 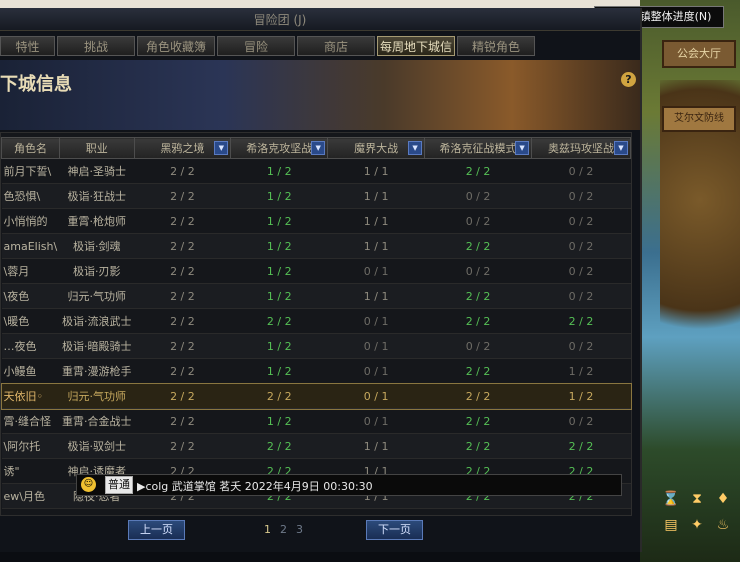 I want to click on table-row: \夜色 归元·气功师 2 / 21 / 21 / 12 / 20 / 2, so click(x=316, y=296).